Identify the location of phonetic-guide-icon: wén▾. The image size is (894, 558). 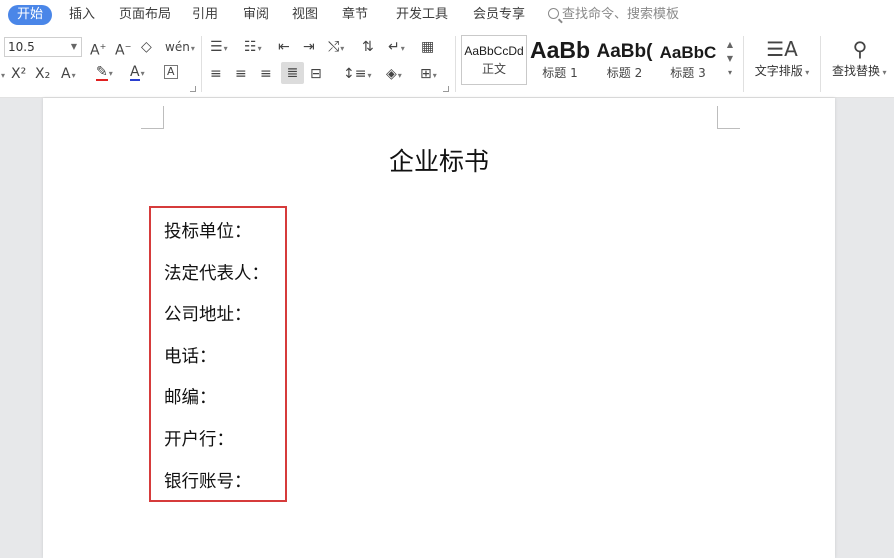
(180, 48).